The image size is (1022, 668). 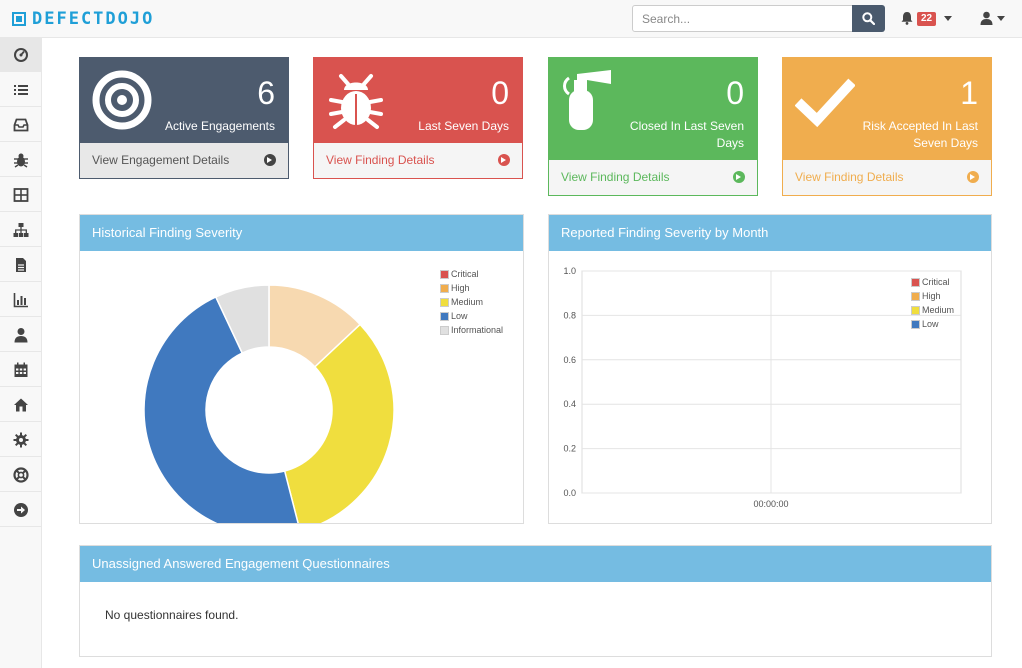 What do you see at coordinates (569, 315) in the screenshot?
I see `y-tick-label: 0.8` at bounding box center [569, 315].